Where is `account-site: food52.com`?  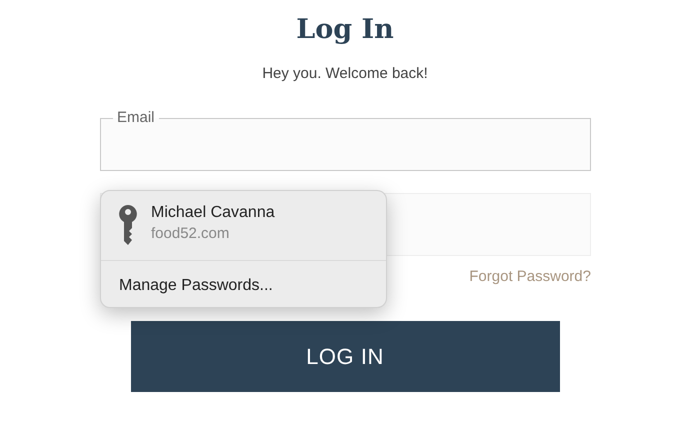
account-site: food52.com is located at coordinates (190, 234).